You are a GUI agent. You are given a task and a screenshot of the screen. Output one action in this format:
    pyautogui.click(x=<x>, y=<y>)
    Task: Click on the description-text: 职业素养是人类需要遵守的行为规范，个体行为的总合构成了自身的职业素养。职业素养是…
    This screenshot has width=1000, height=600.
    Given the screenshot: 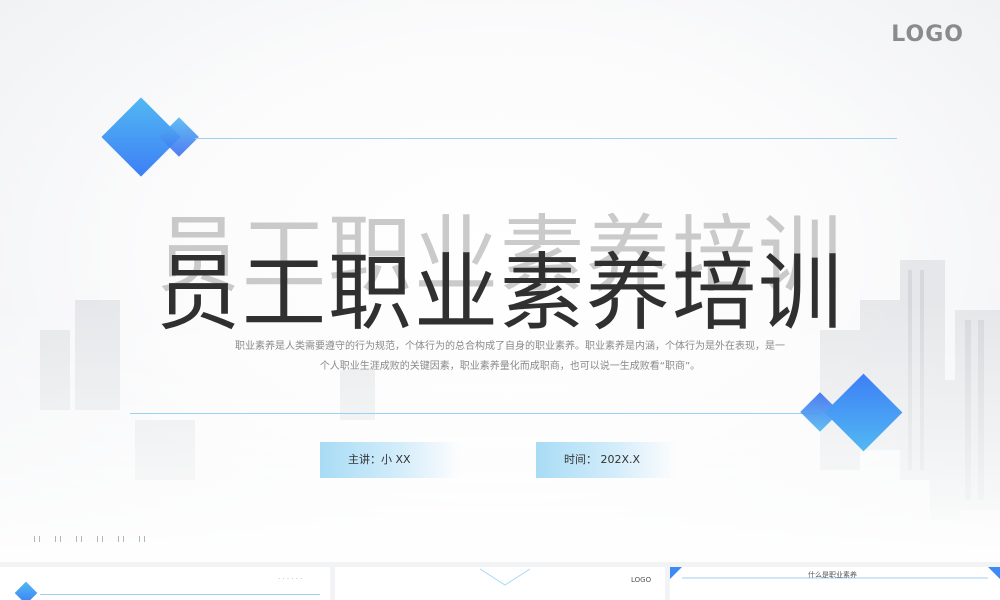 What is the action you would take?
    pyautogui.click(x=510, y=357)
    